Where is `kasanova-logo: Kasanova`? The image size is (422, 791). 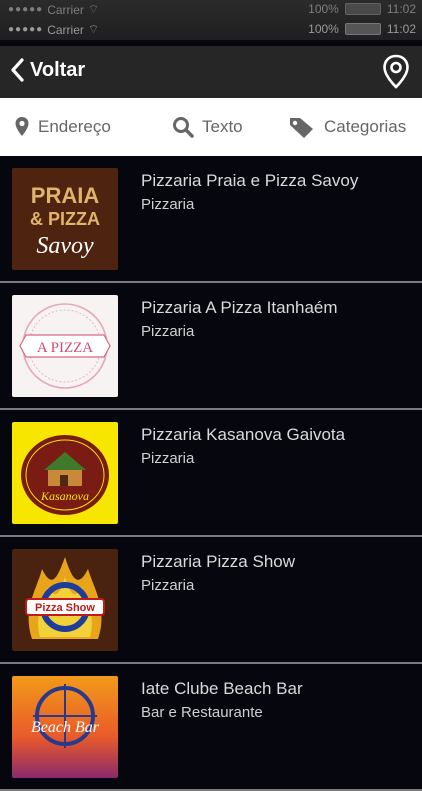
kasanova-logo: Kasanova is located at coordinates (65, 473).